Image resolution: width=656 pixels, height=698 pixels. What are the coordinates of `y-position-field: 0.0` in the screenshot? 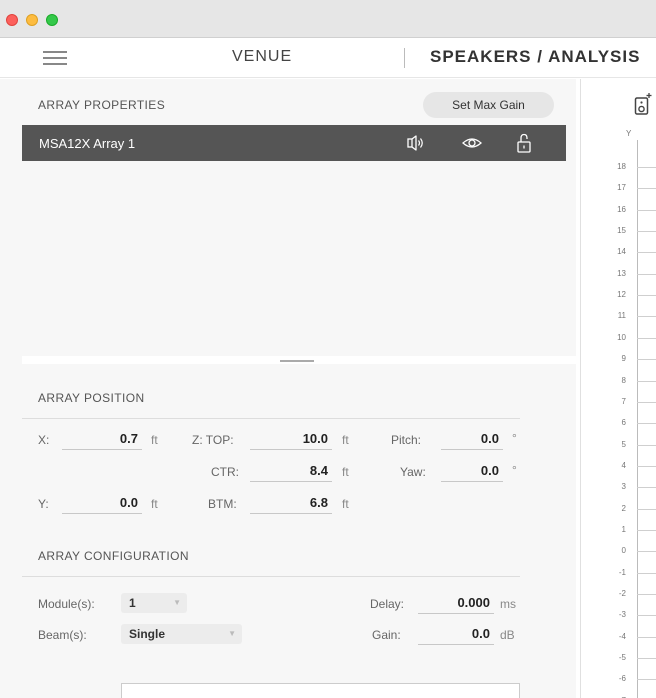 It's located at (102, 504).